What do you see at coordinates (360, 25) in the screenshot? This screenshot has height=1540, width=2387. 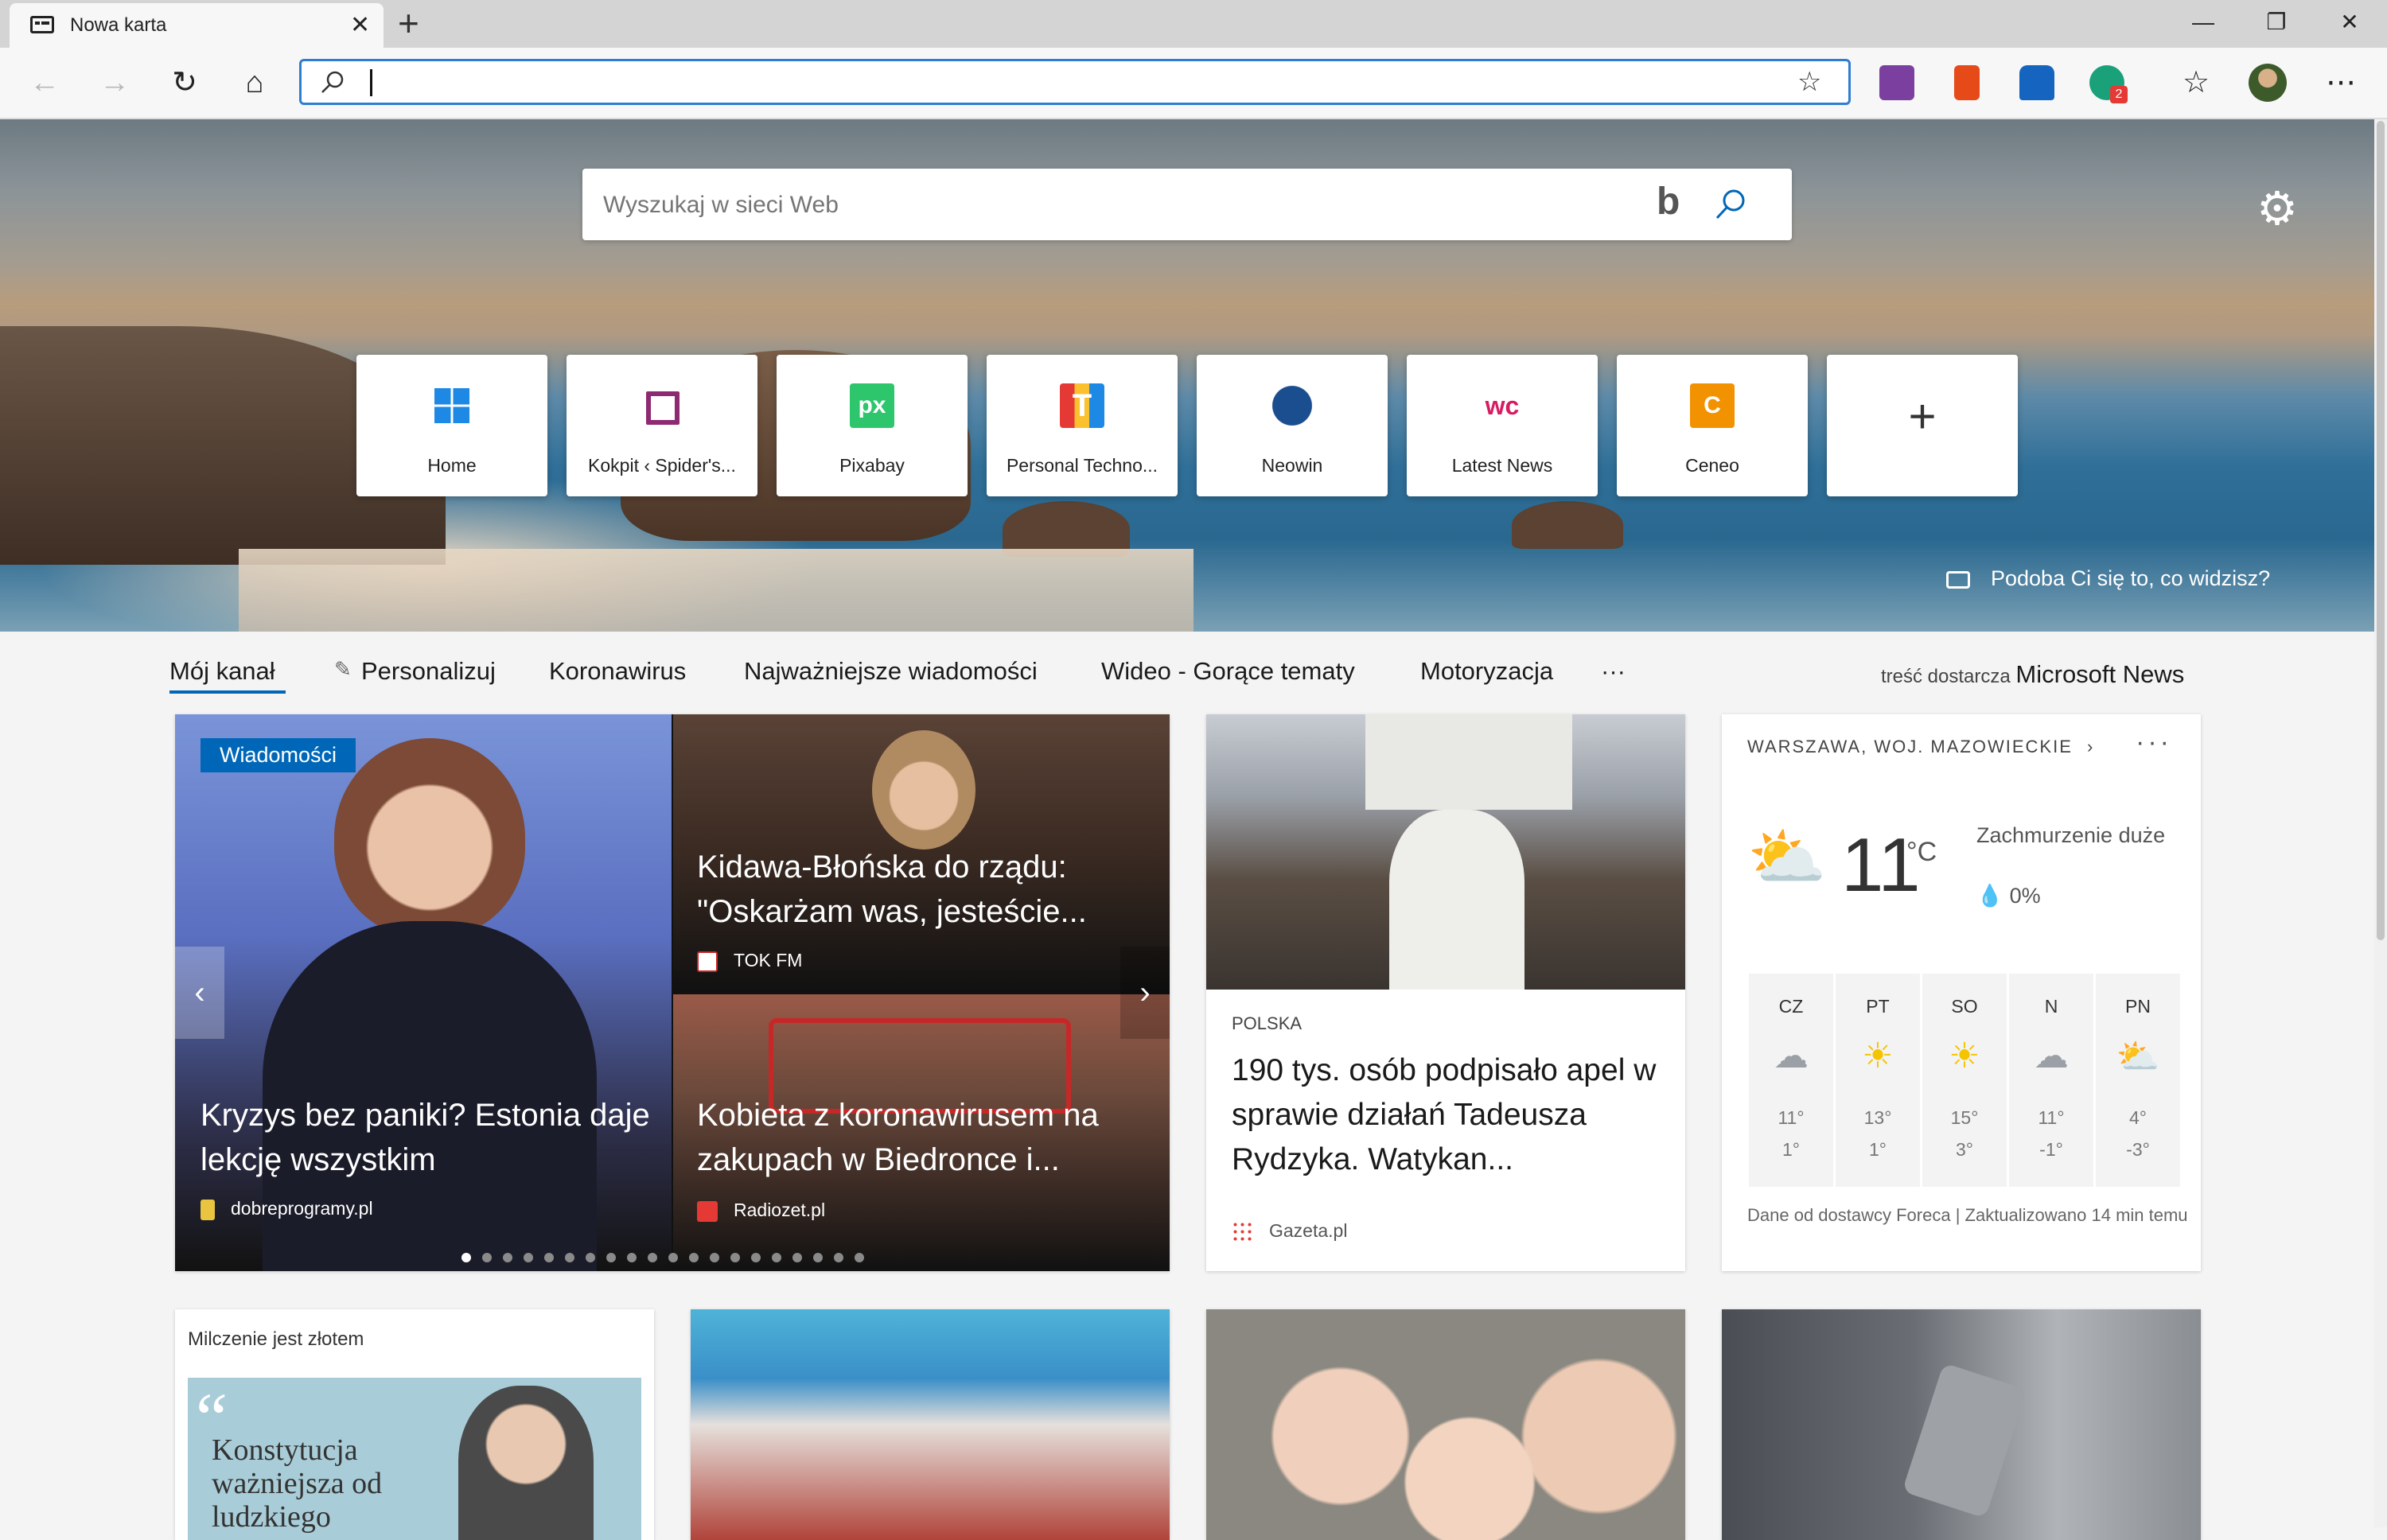 I see `tab-close-icon: ✕` at bounding box center [360, 25].